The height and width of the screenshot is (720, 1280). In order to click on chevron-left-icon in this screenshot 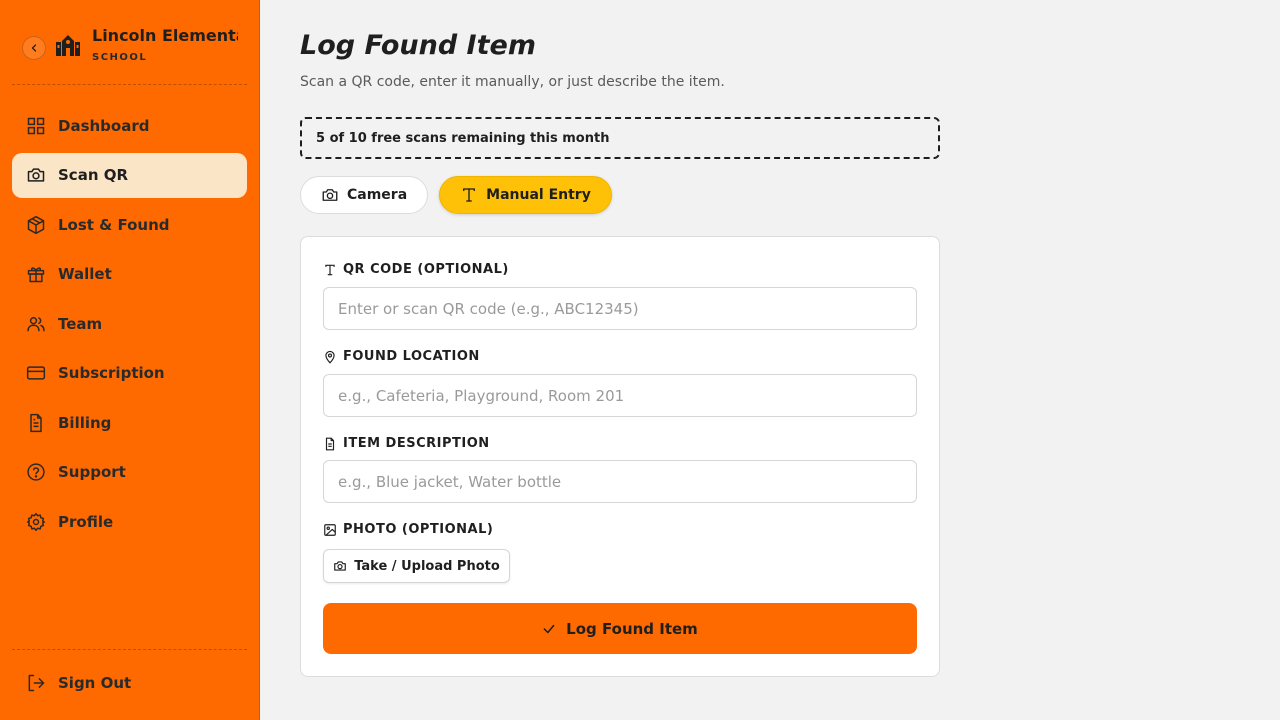, I will do `click(34, 48)`.